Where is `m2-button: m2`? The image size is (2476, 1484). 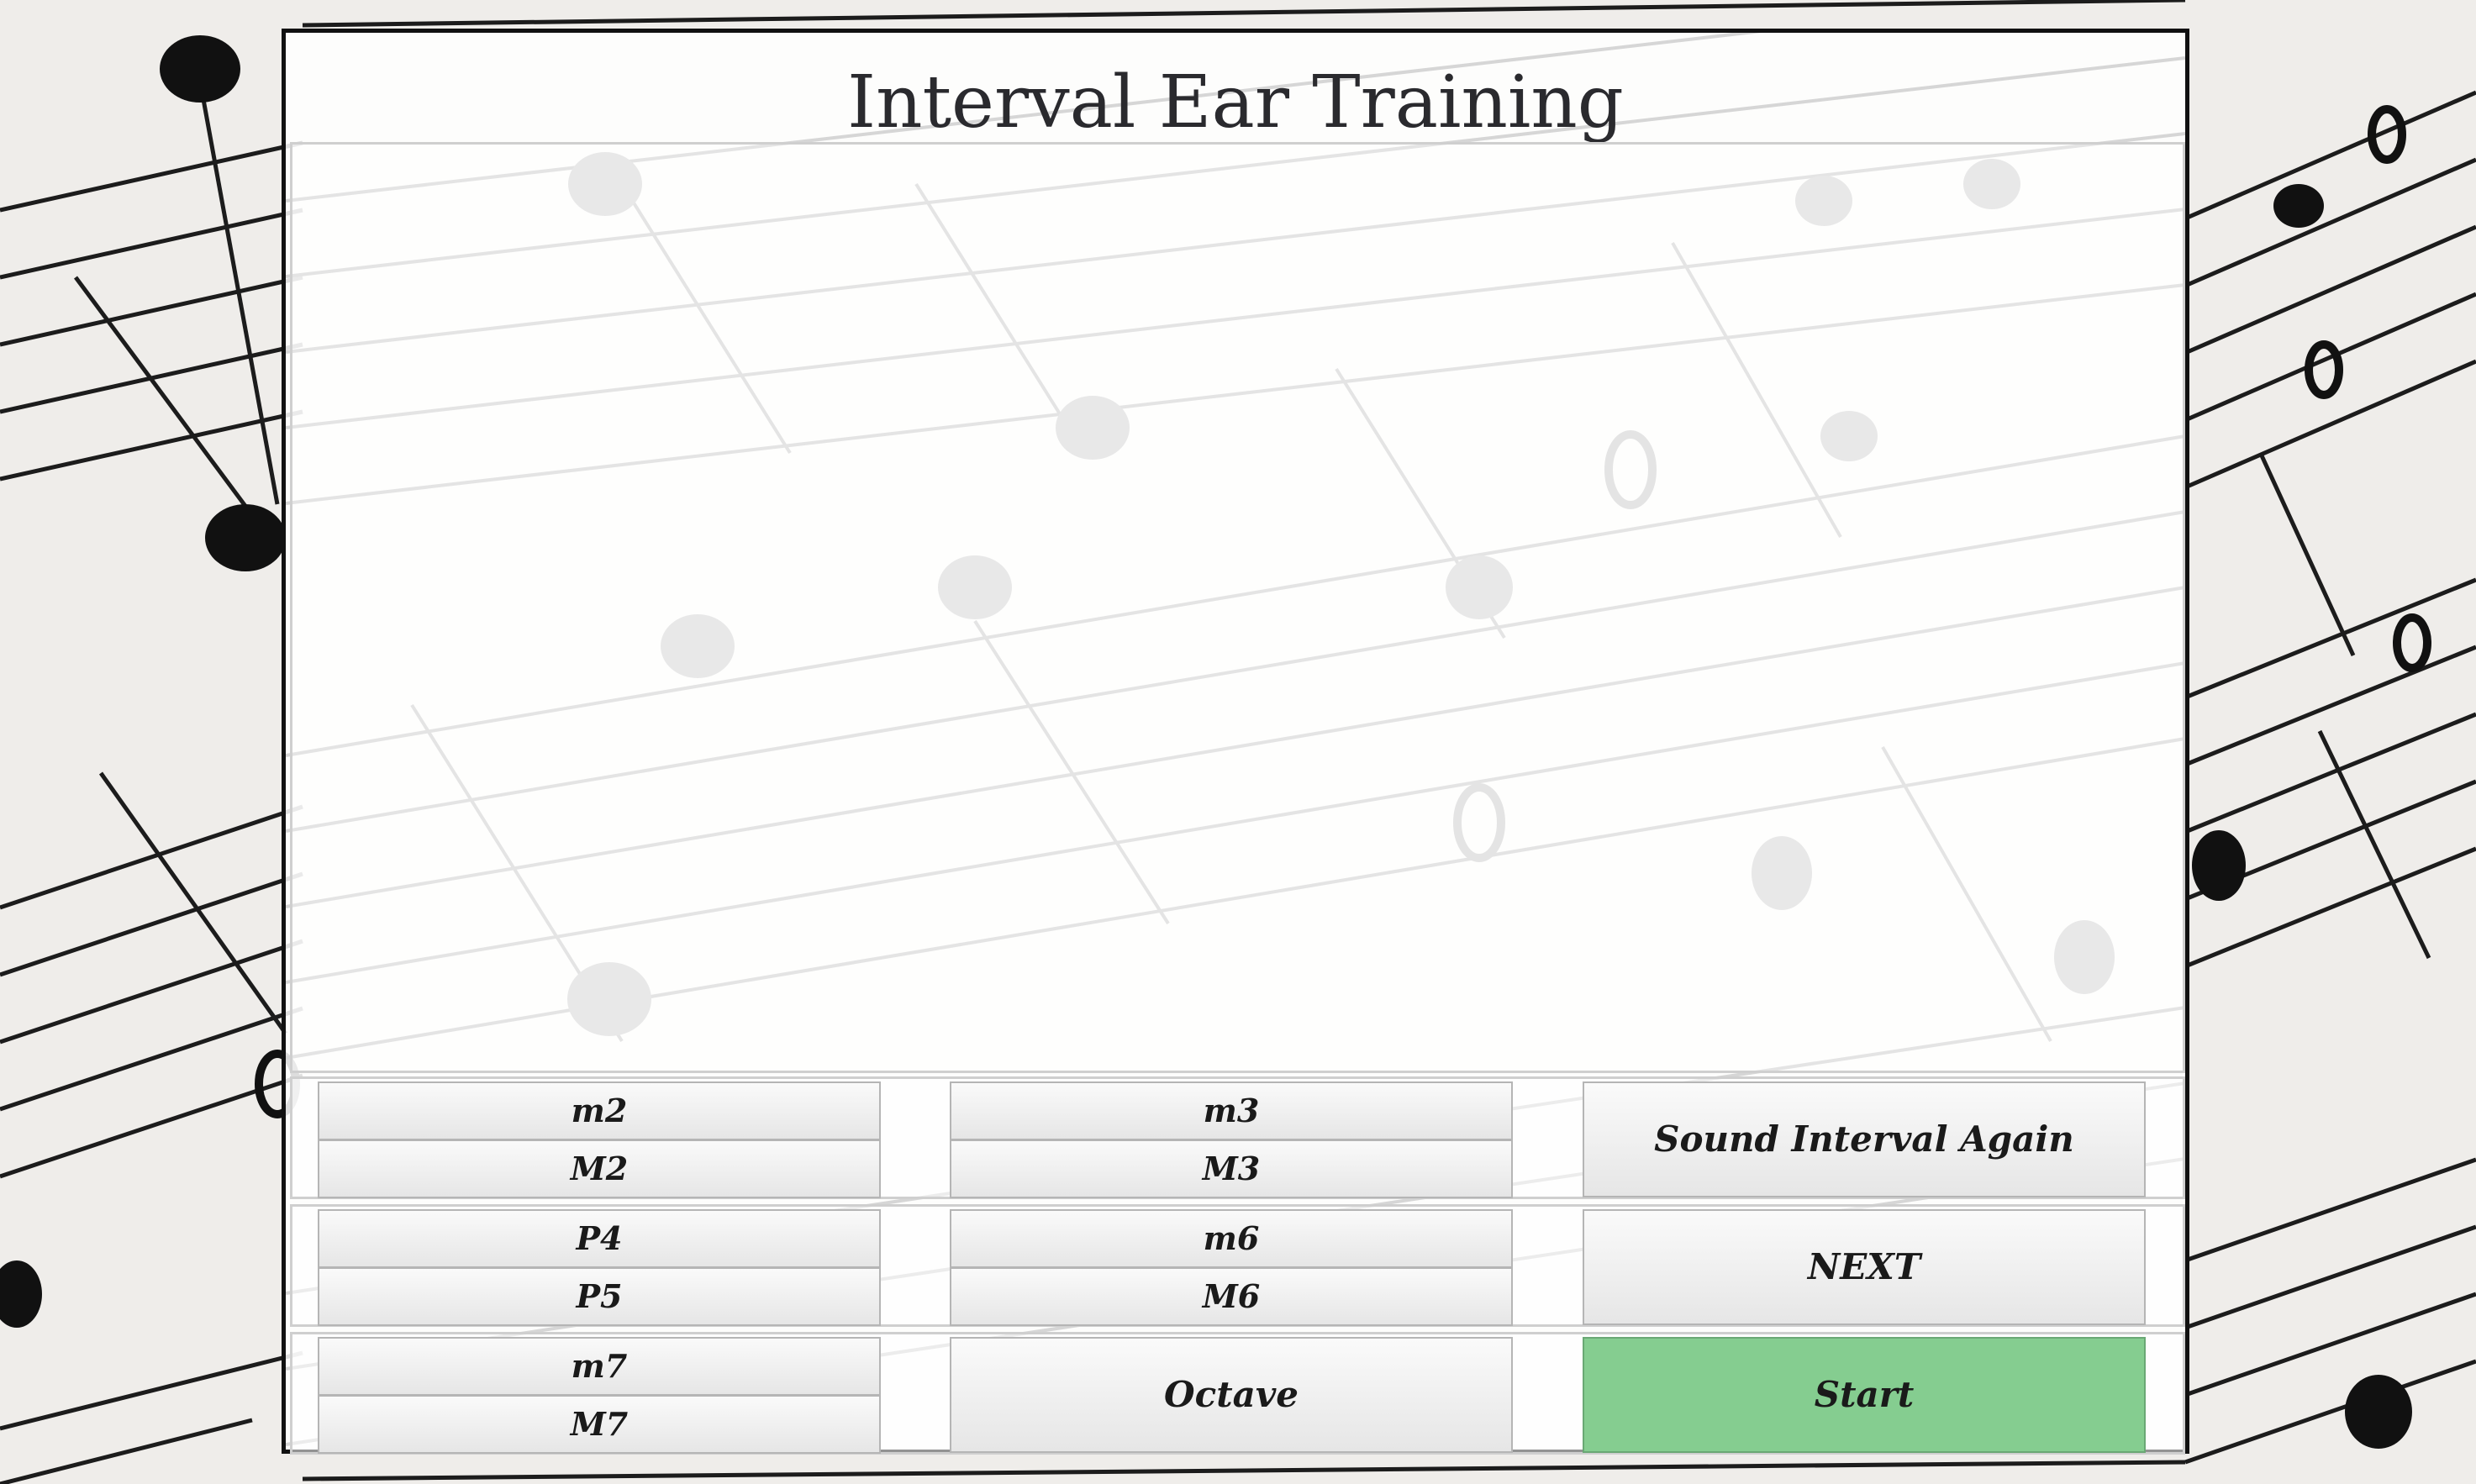
m2-button: m2 is located at coordinates (599, 1111).